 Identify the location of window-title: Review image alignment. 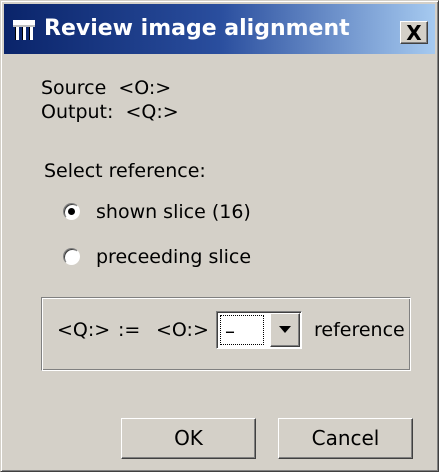
(197, 28).